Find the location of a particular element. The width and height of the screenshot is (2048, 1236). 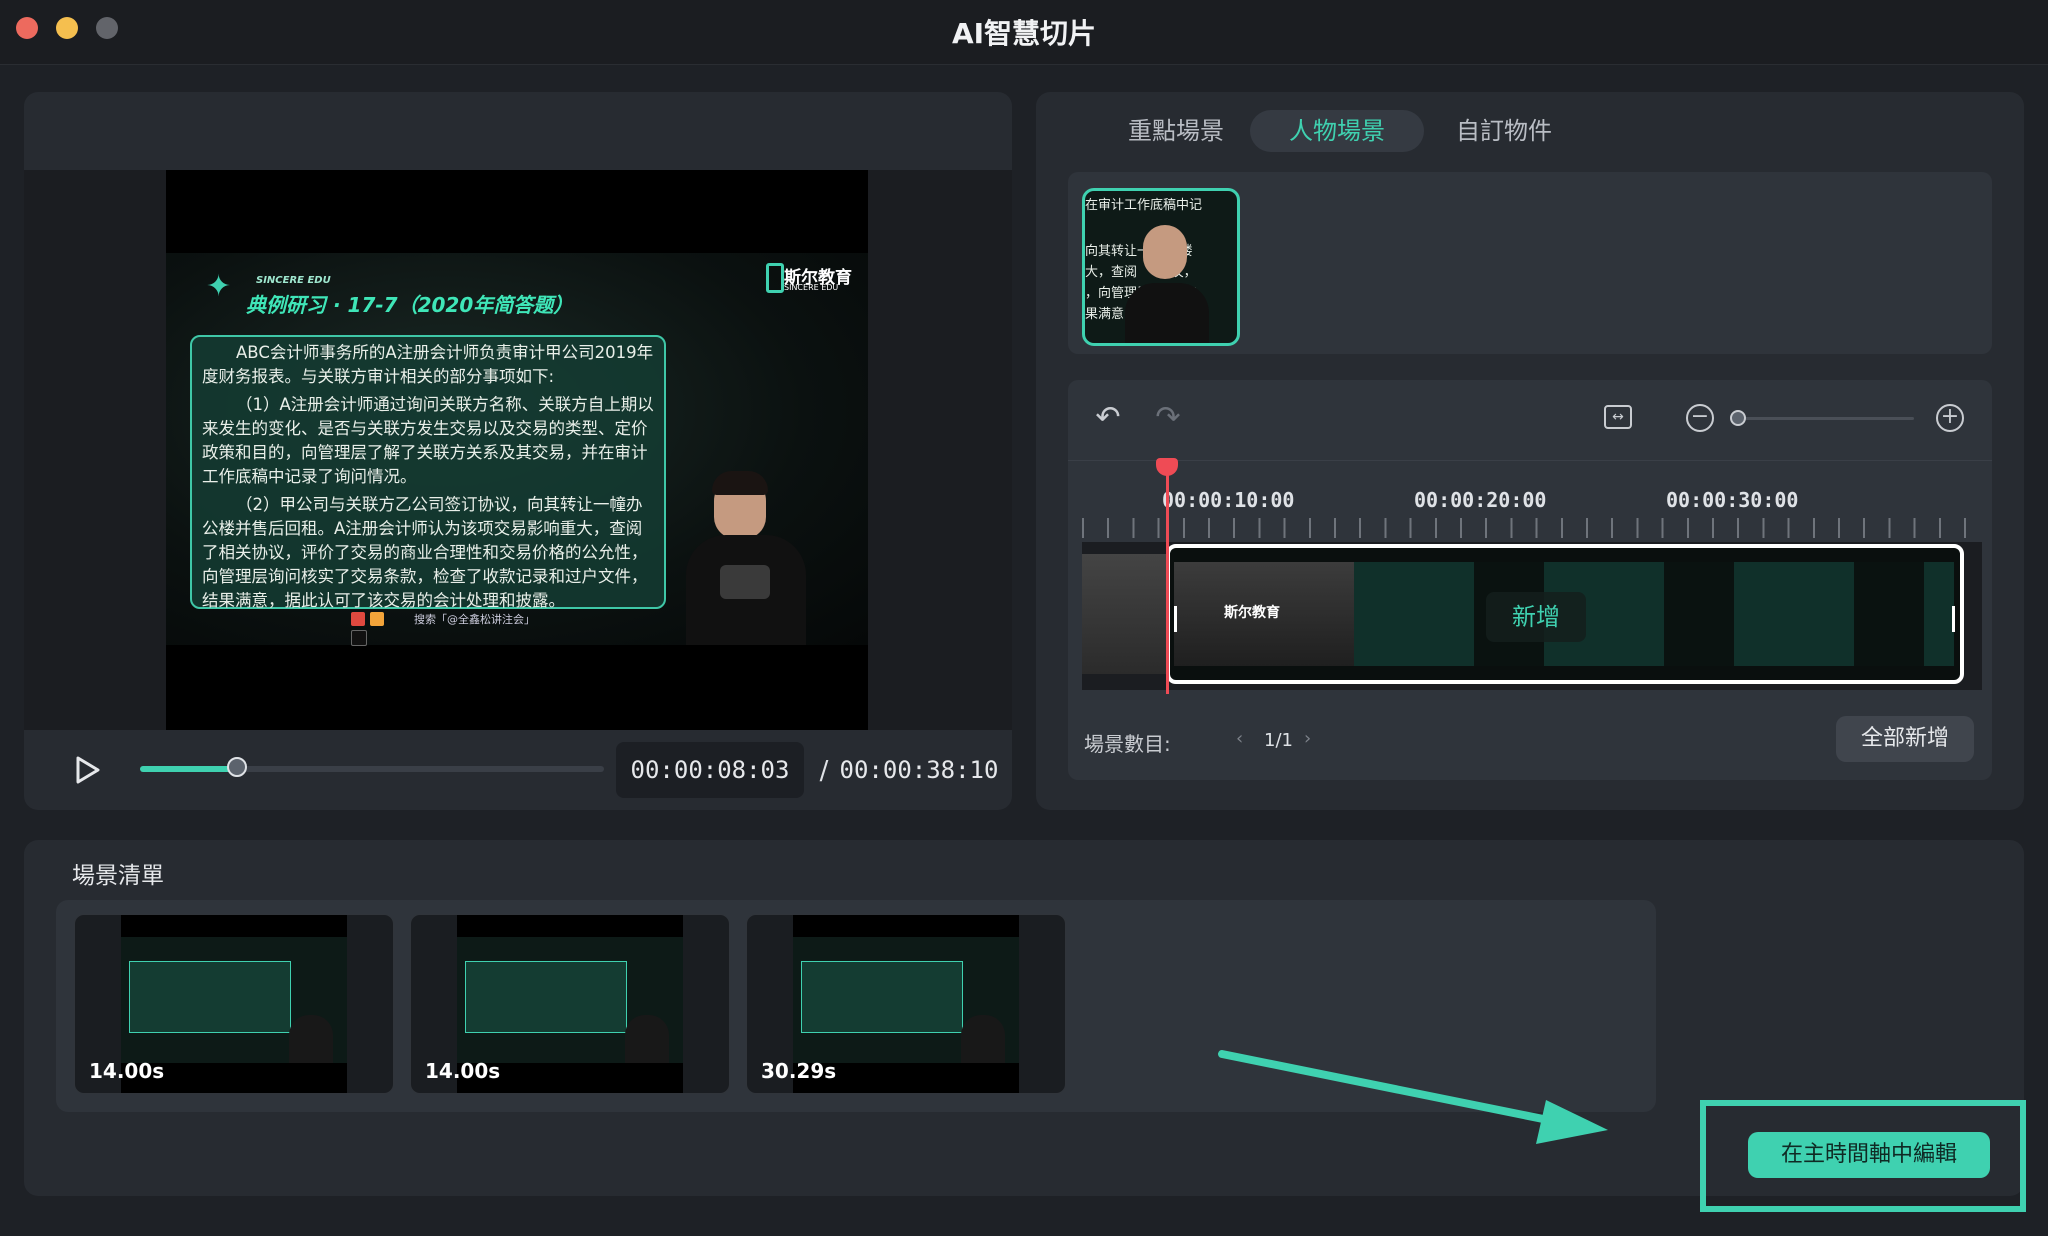

zoom-slider is located at coordinates (1822, 418).